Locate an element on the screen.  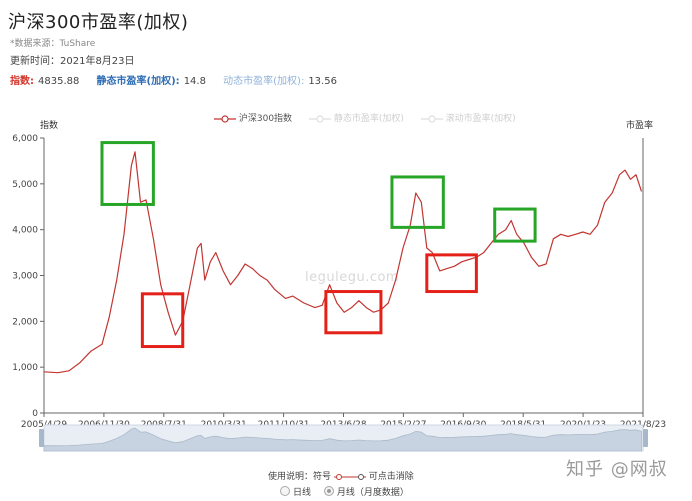
usage-note: 使用说明：符号 可点击消除 is located at coordinates (341, 475).